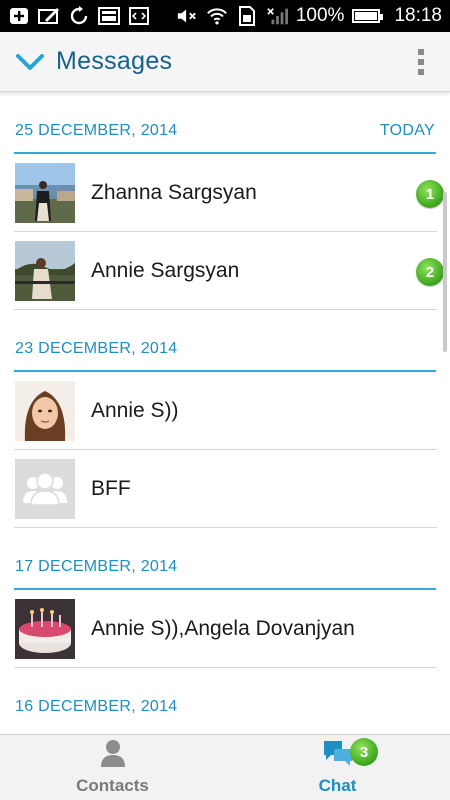 The image size is (450, 800). Describe the element at coordinates (364, 752) in the screenshot. I see `chat-unread-badge: 3` at that location.